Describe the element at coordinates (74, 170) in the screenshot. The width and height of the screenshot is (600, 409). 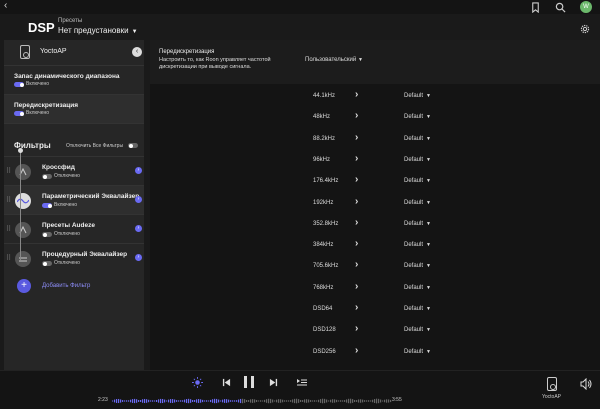
I see `filter-crossfeed: ⠿ Кроссфид Отключено ›` at that location.